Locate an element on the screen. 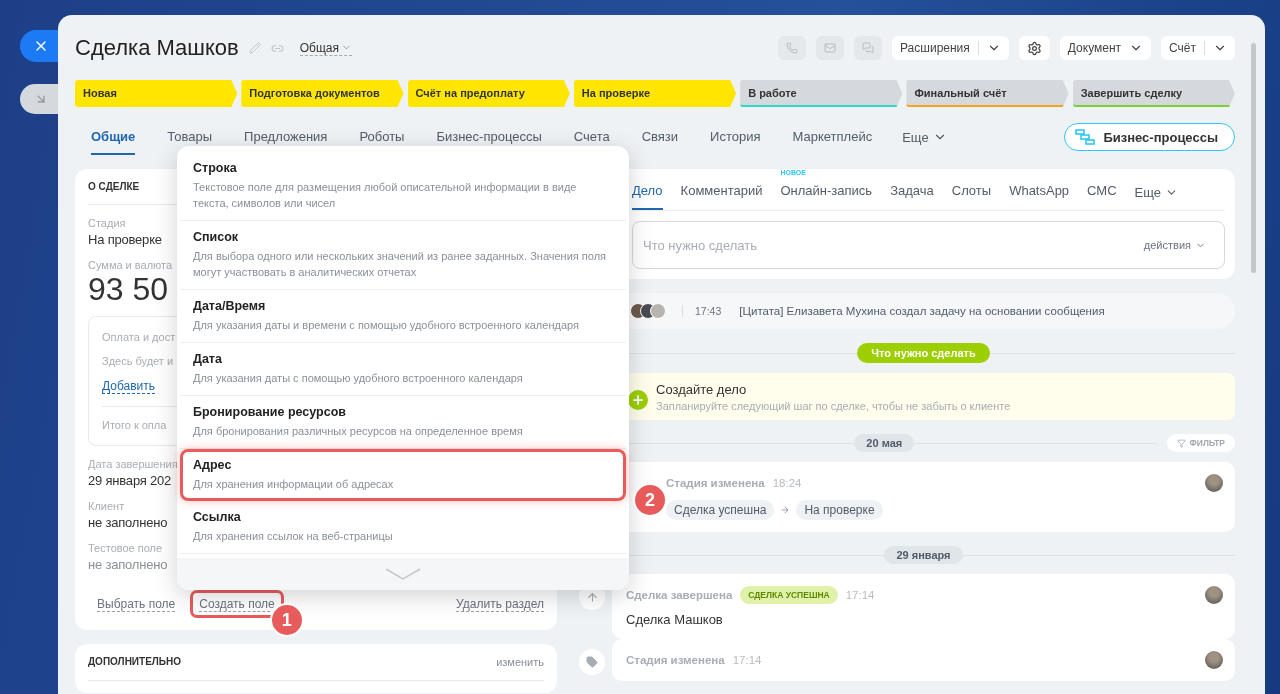  message-time: 17:43 is located at coordinates (702, 311).